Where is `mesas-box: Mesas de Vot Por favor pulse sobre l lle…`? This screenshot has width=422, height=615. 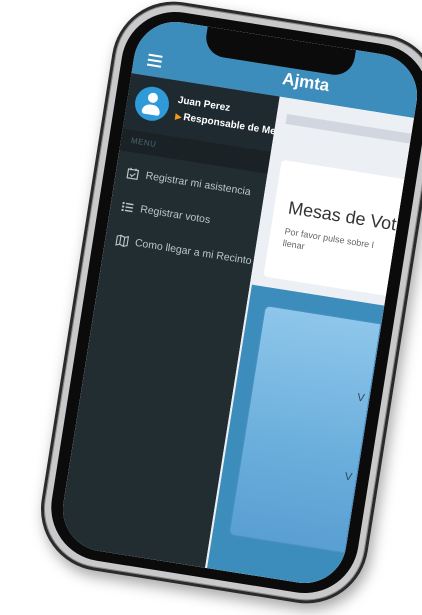 mesas-box: Mesas de Vot Por favor pulse sobre l lle… is located at coordinates (334, 227).